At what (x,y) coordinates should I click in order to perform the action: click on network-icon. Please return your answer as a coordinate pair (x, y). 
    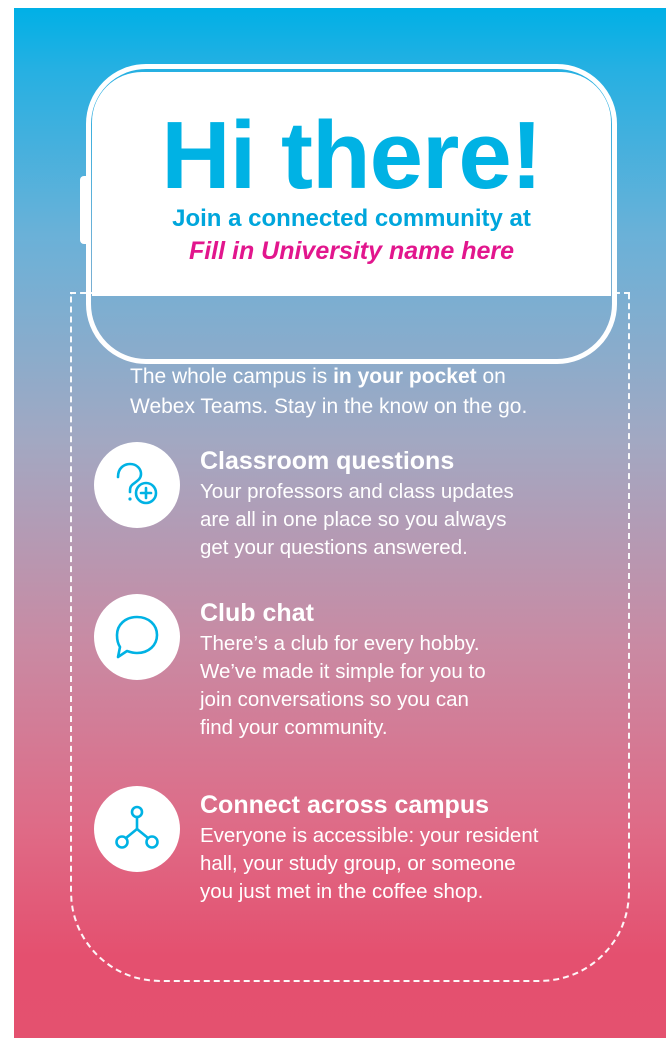
    Looking at the image, I should click on (137, 829).